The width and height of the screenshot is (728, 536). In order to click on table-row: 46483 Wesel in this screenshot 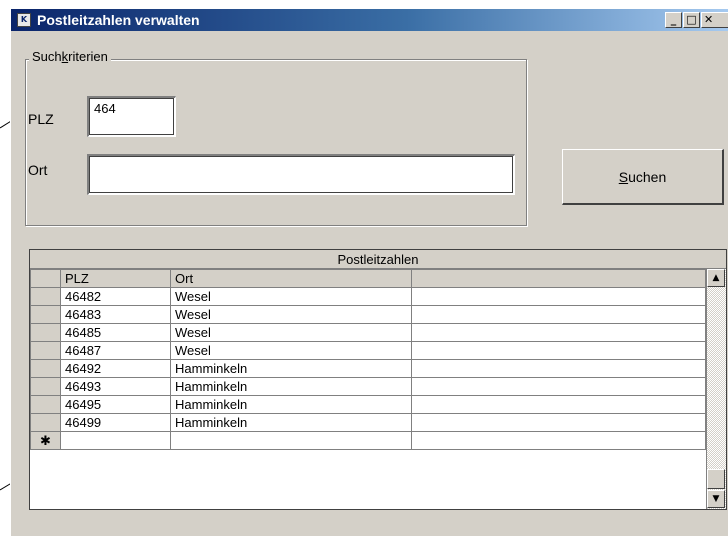, I will do `click(368, 314)`.